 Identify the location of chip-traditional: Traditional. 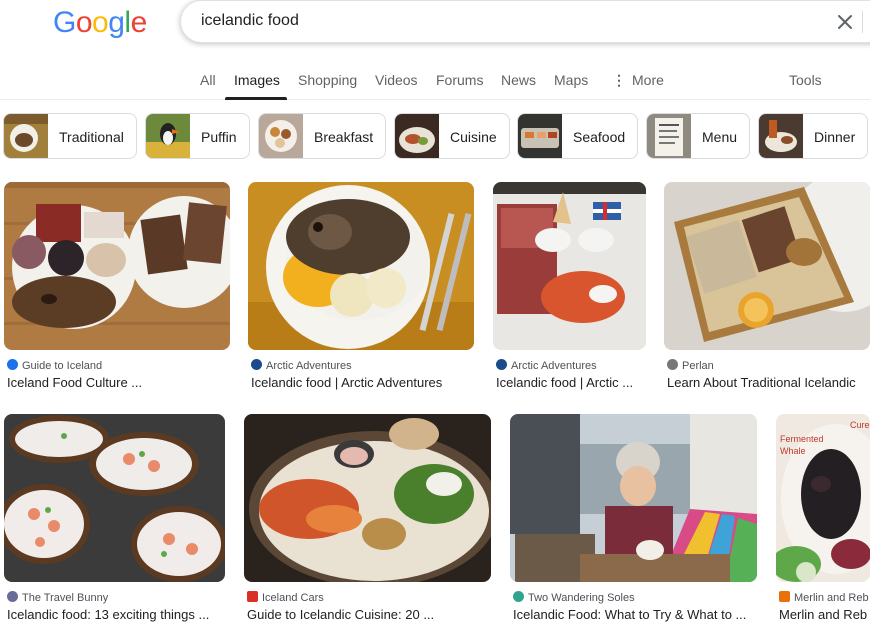
(70, 136).